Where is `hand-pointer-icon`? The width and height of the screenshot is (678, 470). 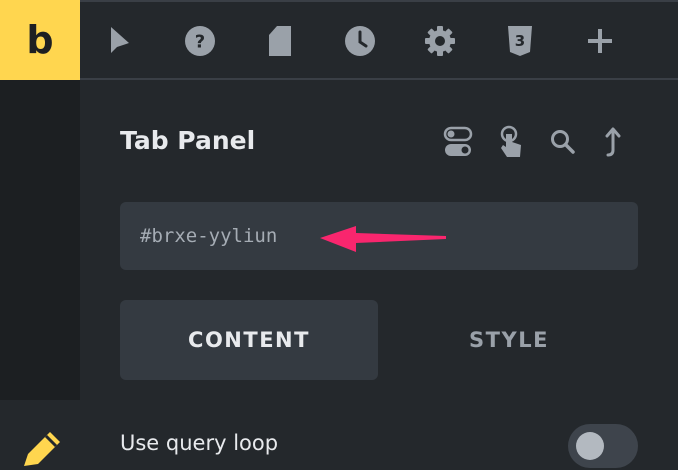
hand-pointer-icon is located at coordinates (511, 142).